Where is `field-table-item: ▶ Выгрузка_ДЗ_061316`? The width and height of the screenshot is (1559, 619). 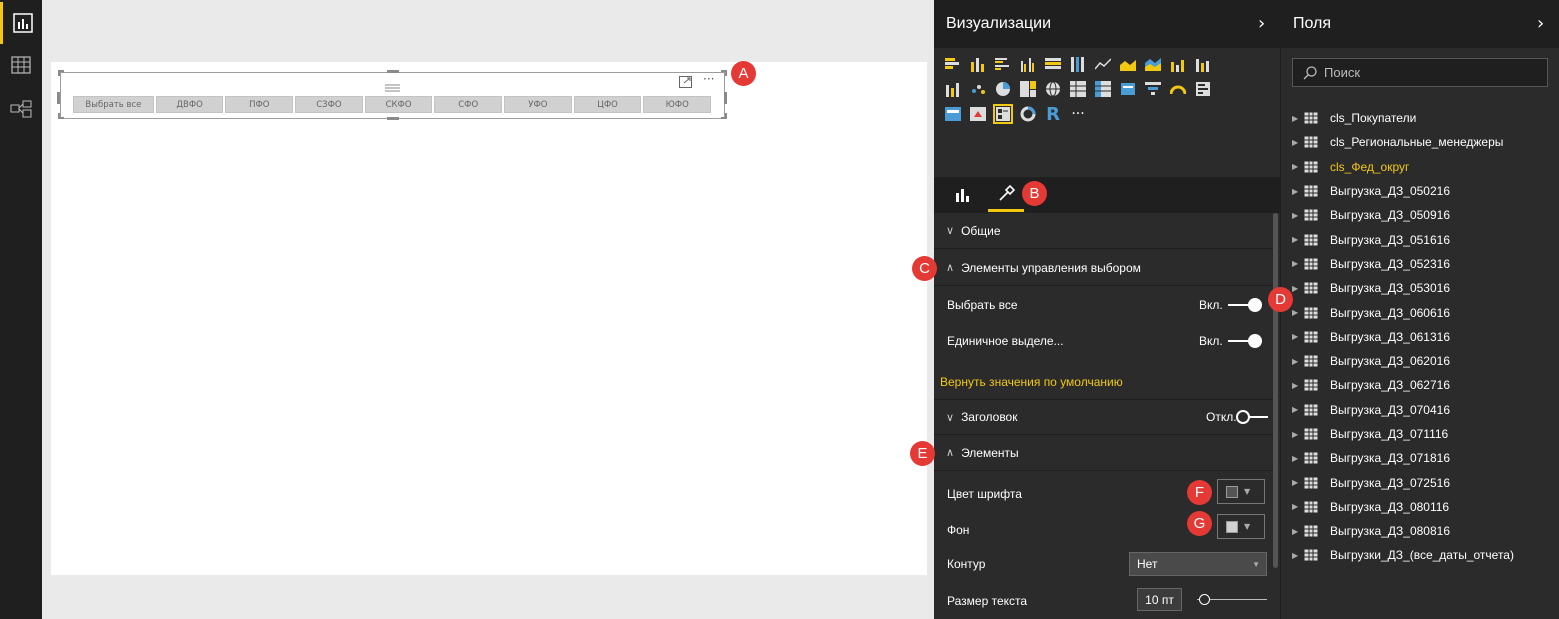
field-table-item: ▶ Выгрузка_ДЗ_061316 is located at coordinates (1423, 337).